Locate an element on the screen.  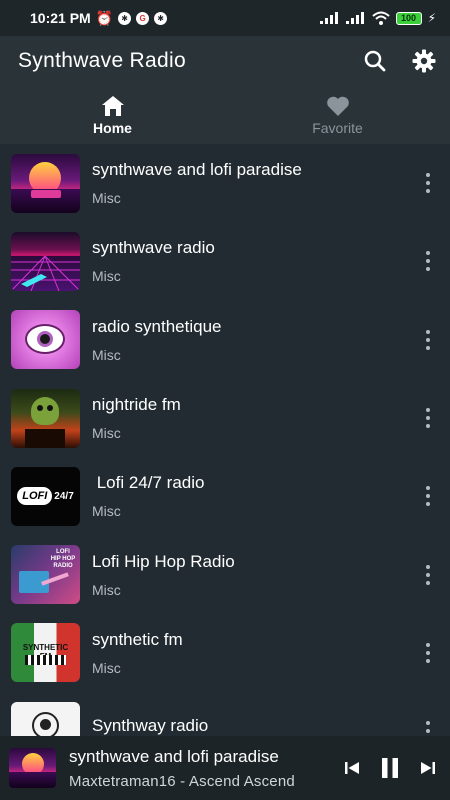
list-item: LOFI HIP HOP RADIO Lofi Hip Hop Radio Misc is located at coordinates (225, 574).